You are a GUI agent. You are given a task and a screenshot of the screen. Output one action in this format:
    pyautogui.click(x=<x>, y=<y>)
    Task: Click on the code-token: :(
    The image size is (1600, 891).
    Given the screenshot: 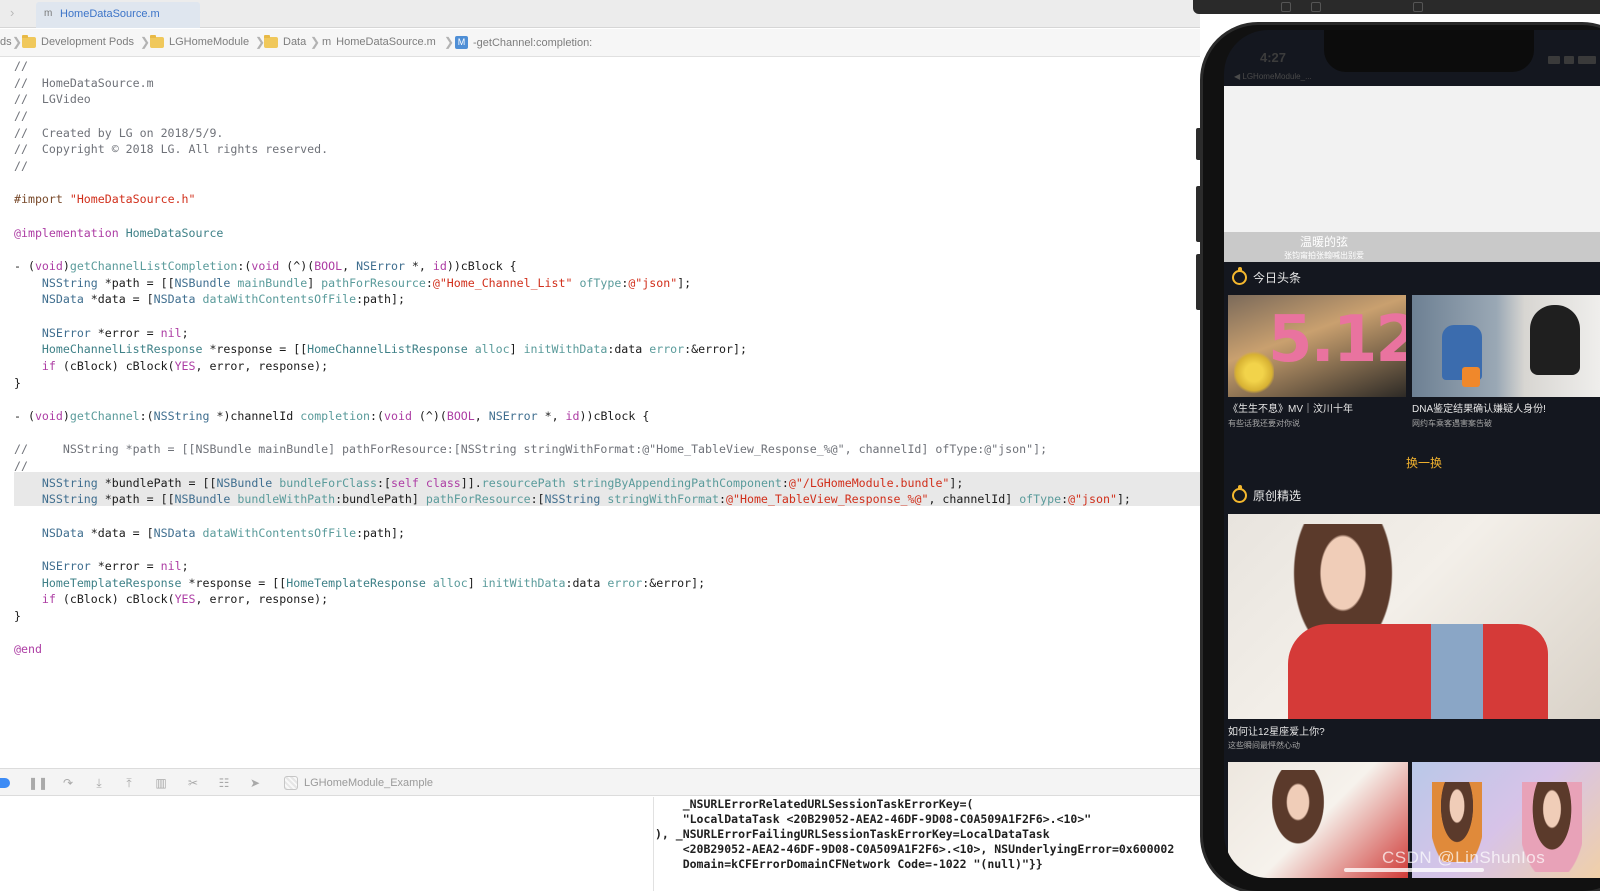 What is the action you would take?
    pyautogui.click(x=244, y=266)
    